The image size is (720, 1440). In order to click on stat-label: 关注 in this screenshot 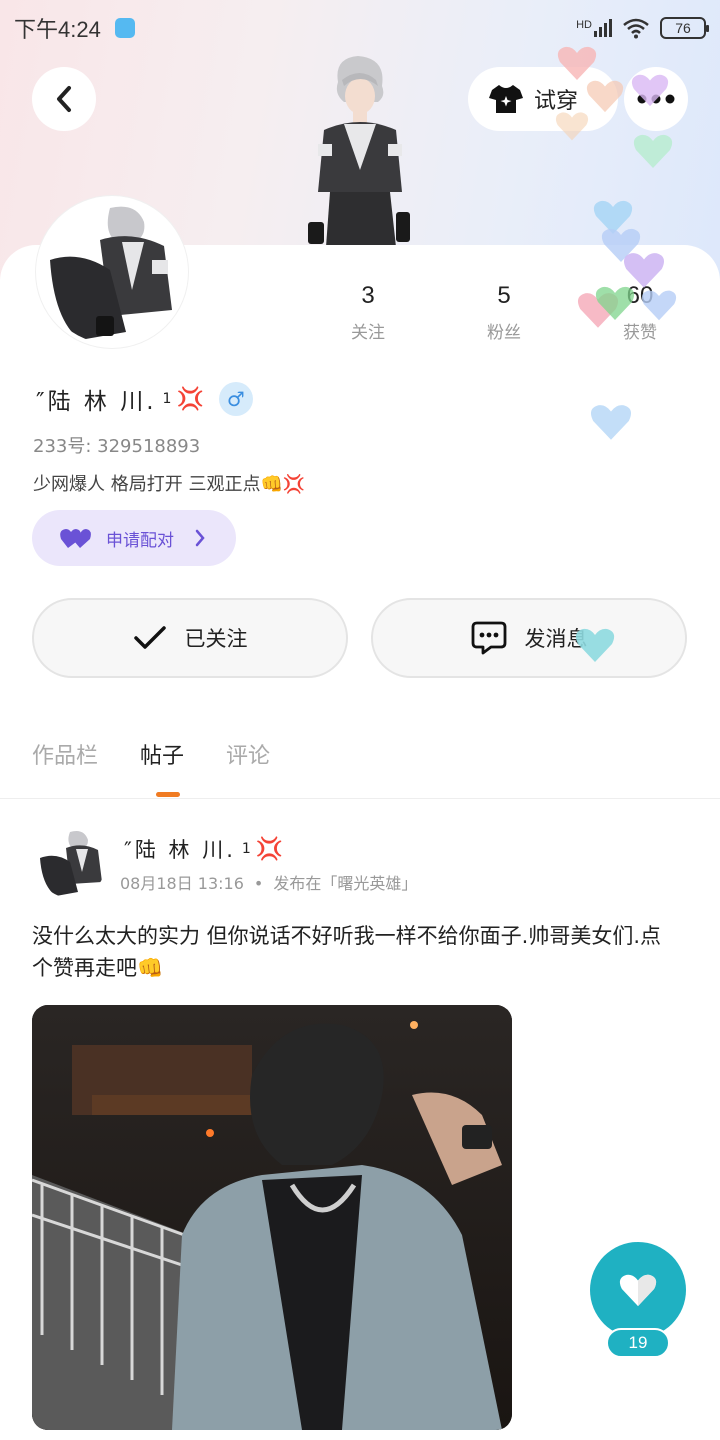, I will do `click(368, 333)`.